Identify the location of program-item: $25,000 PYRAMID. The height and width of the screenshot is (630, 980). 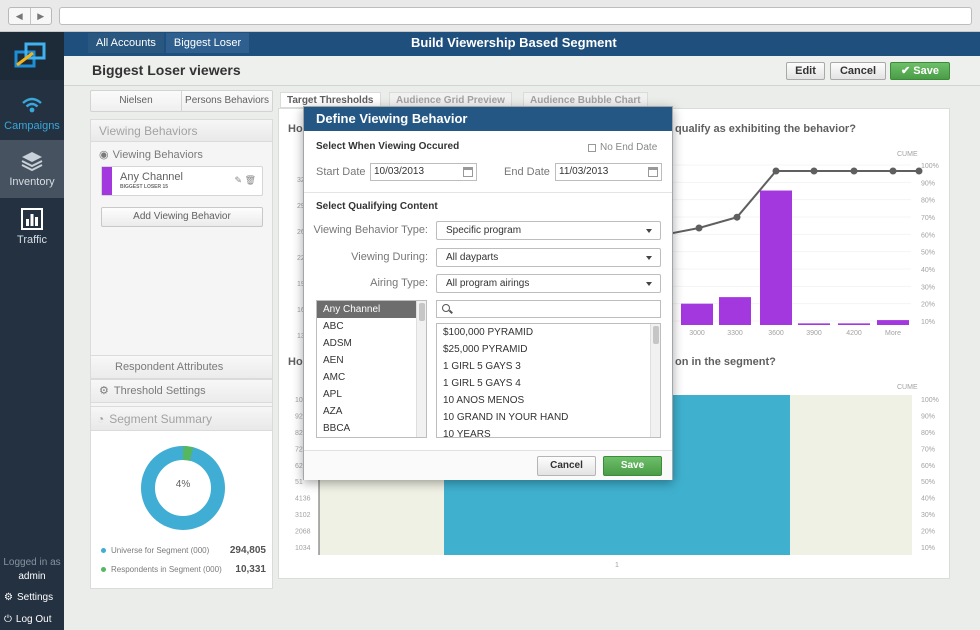
(548, 349).